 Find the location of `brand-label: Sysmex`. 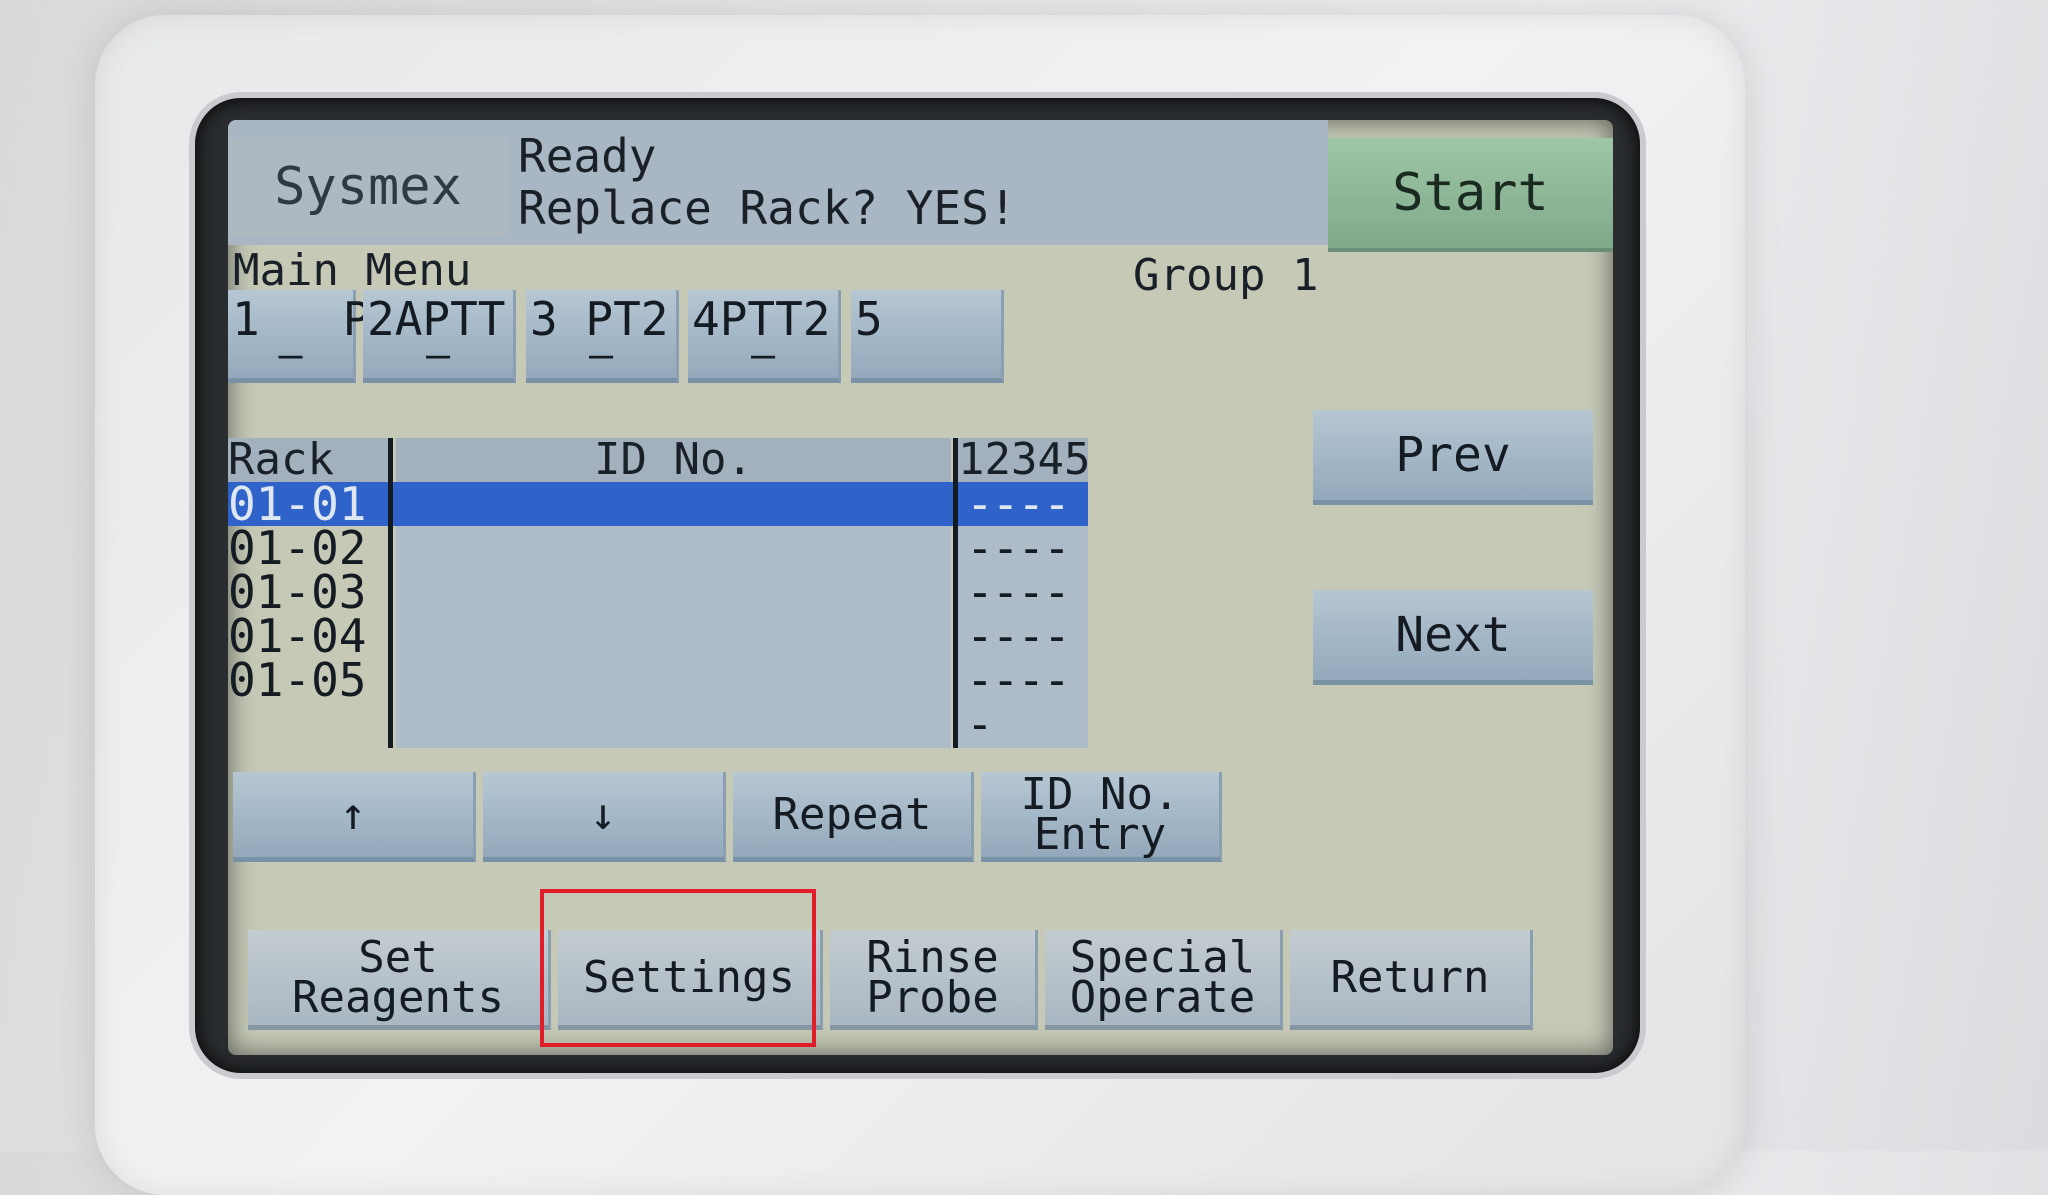

brand-label: Sysmex is located at coordinates (368, 187).